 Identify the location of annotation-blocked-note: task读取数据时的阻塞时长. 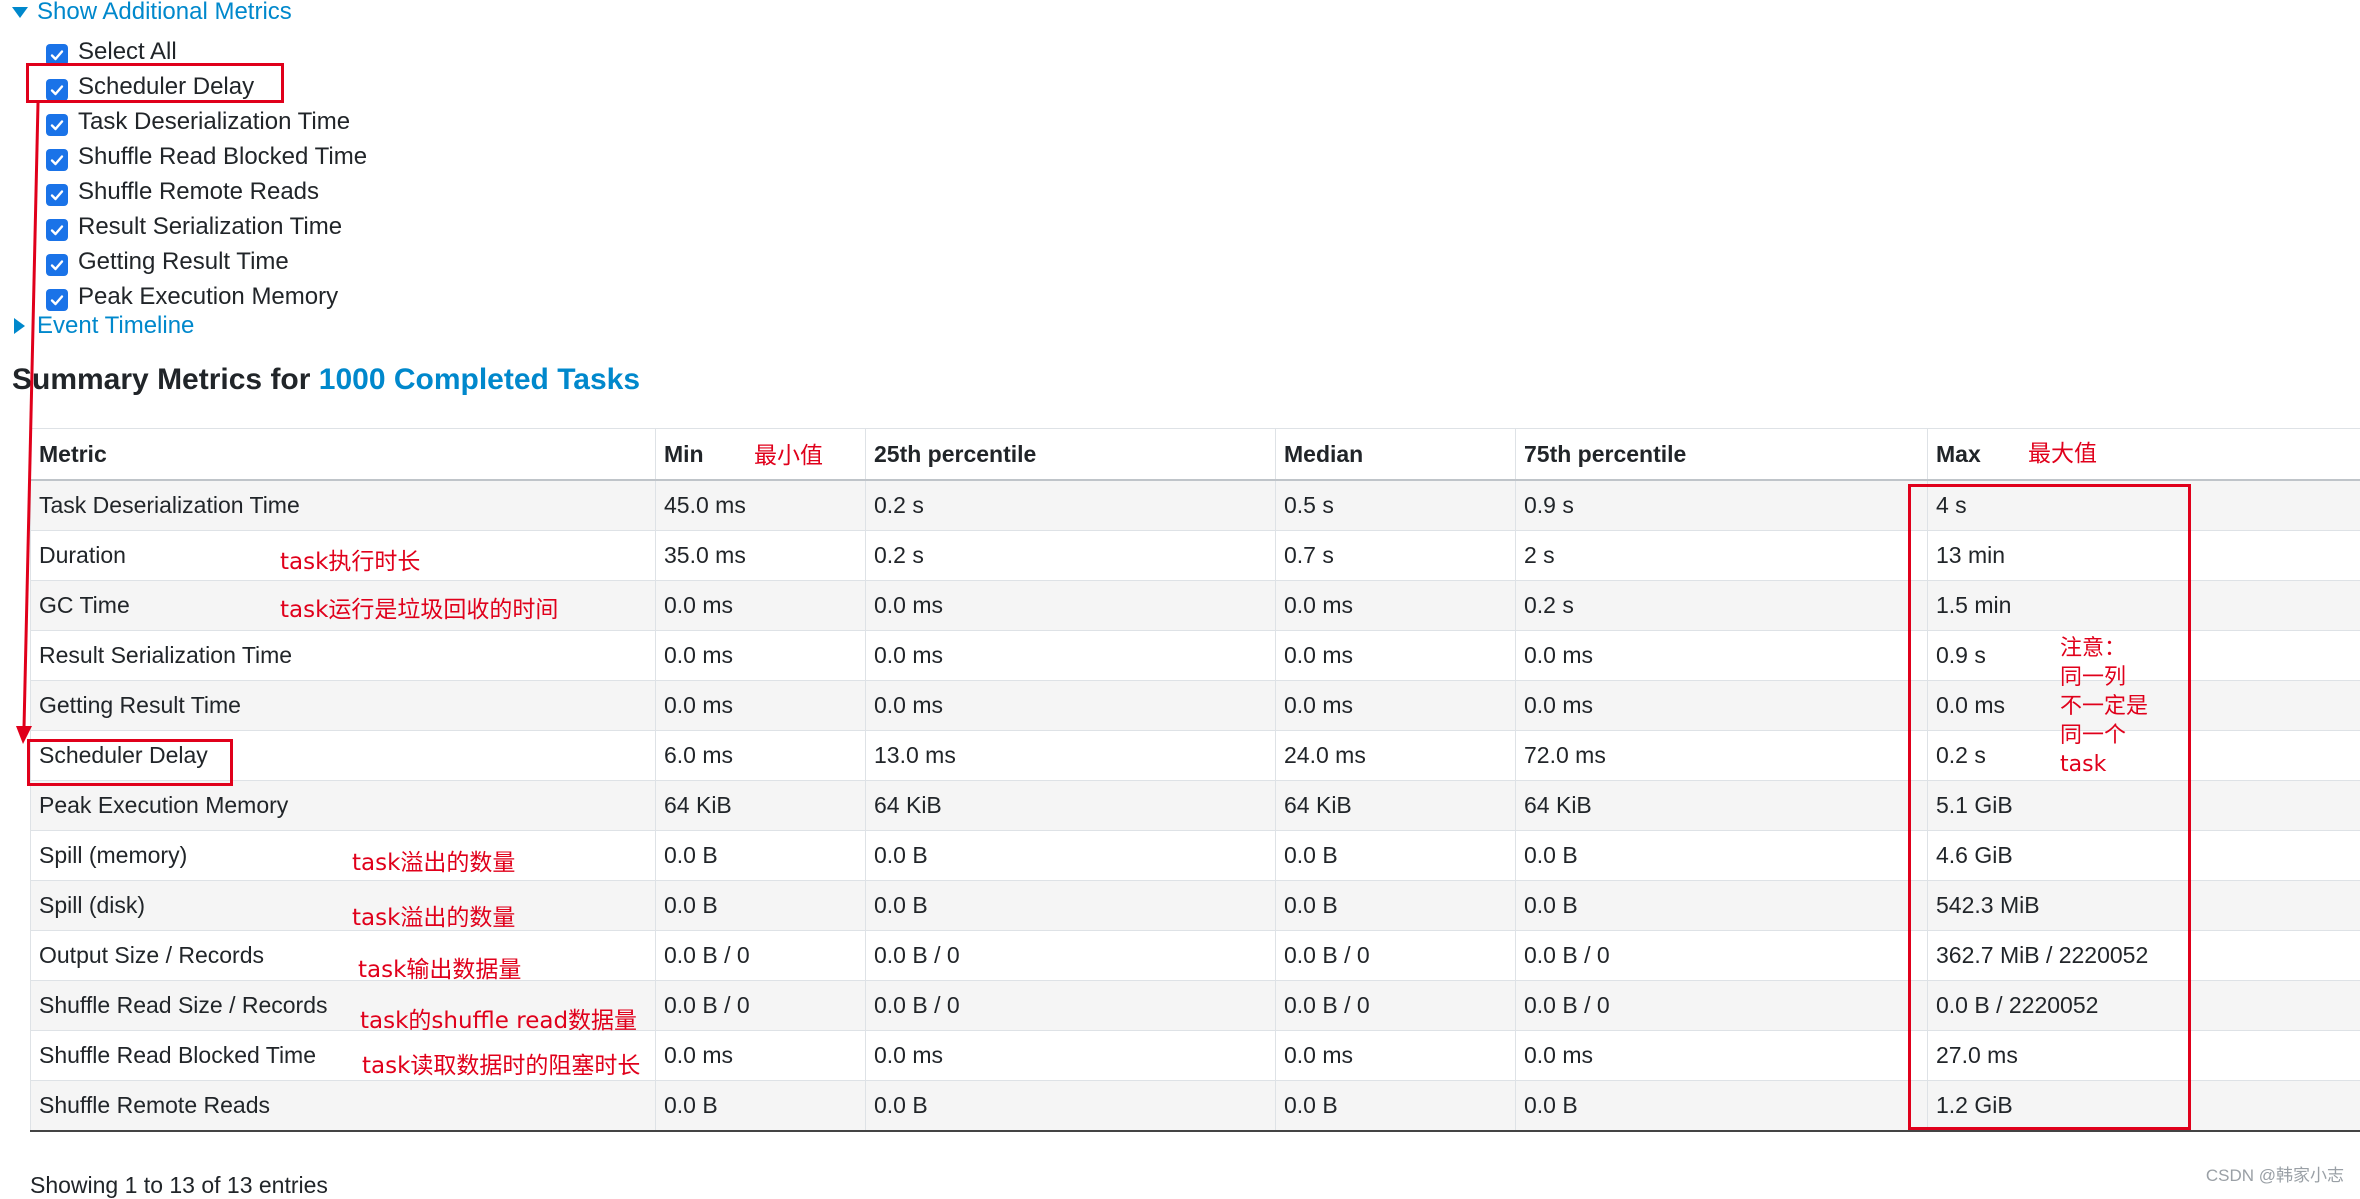
(501, 1063).